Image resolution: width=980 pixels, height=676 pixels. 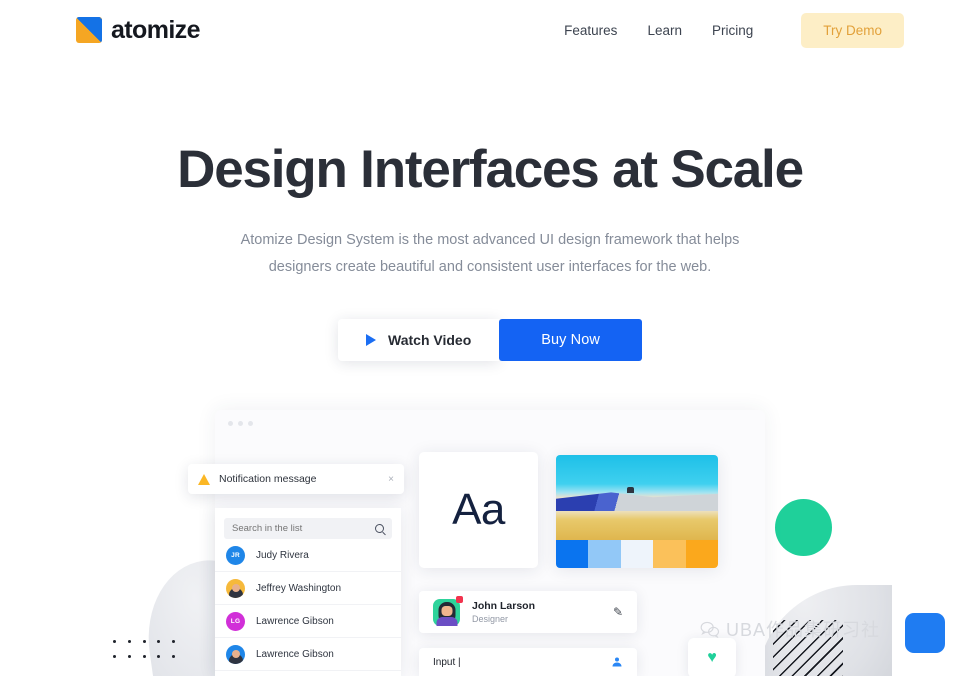 What do you see at coordinates (282, 555) in the screenshot?
I see `list-item-label: Judy Rivera` at bounding box center [282, 555].